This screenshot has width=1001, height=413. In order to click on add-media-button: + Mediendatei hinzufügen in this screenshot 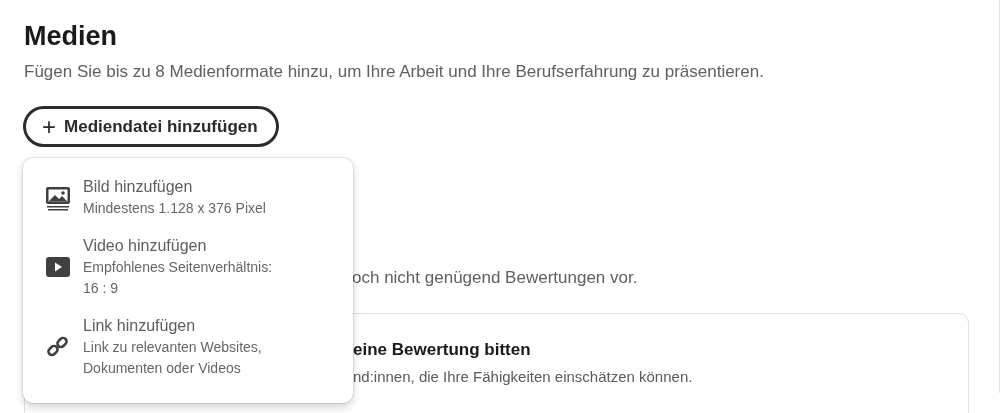, I will do `click(151, 126)`.